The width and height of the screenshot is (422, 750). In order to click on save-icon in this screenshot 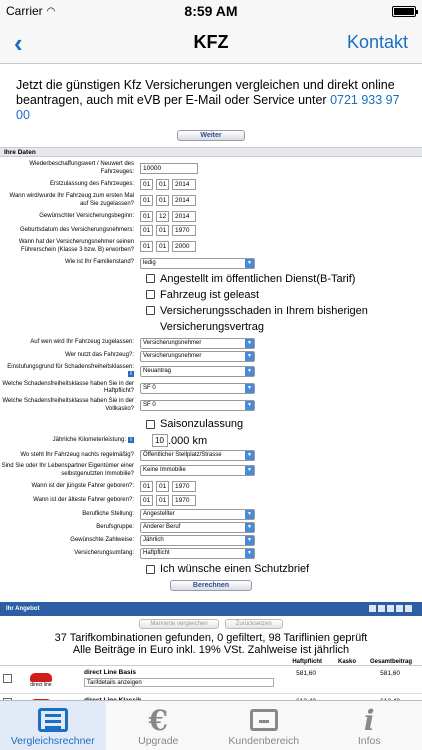, I will do `click(390, 609)`.